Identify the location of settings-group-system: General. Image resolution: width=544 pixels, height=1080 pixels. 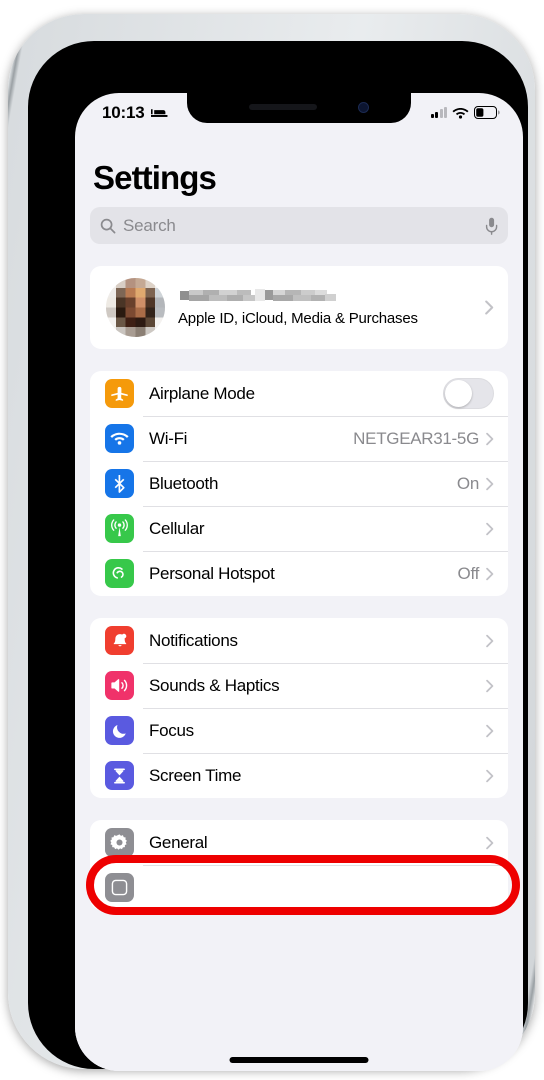
(299, 865).